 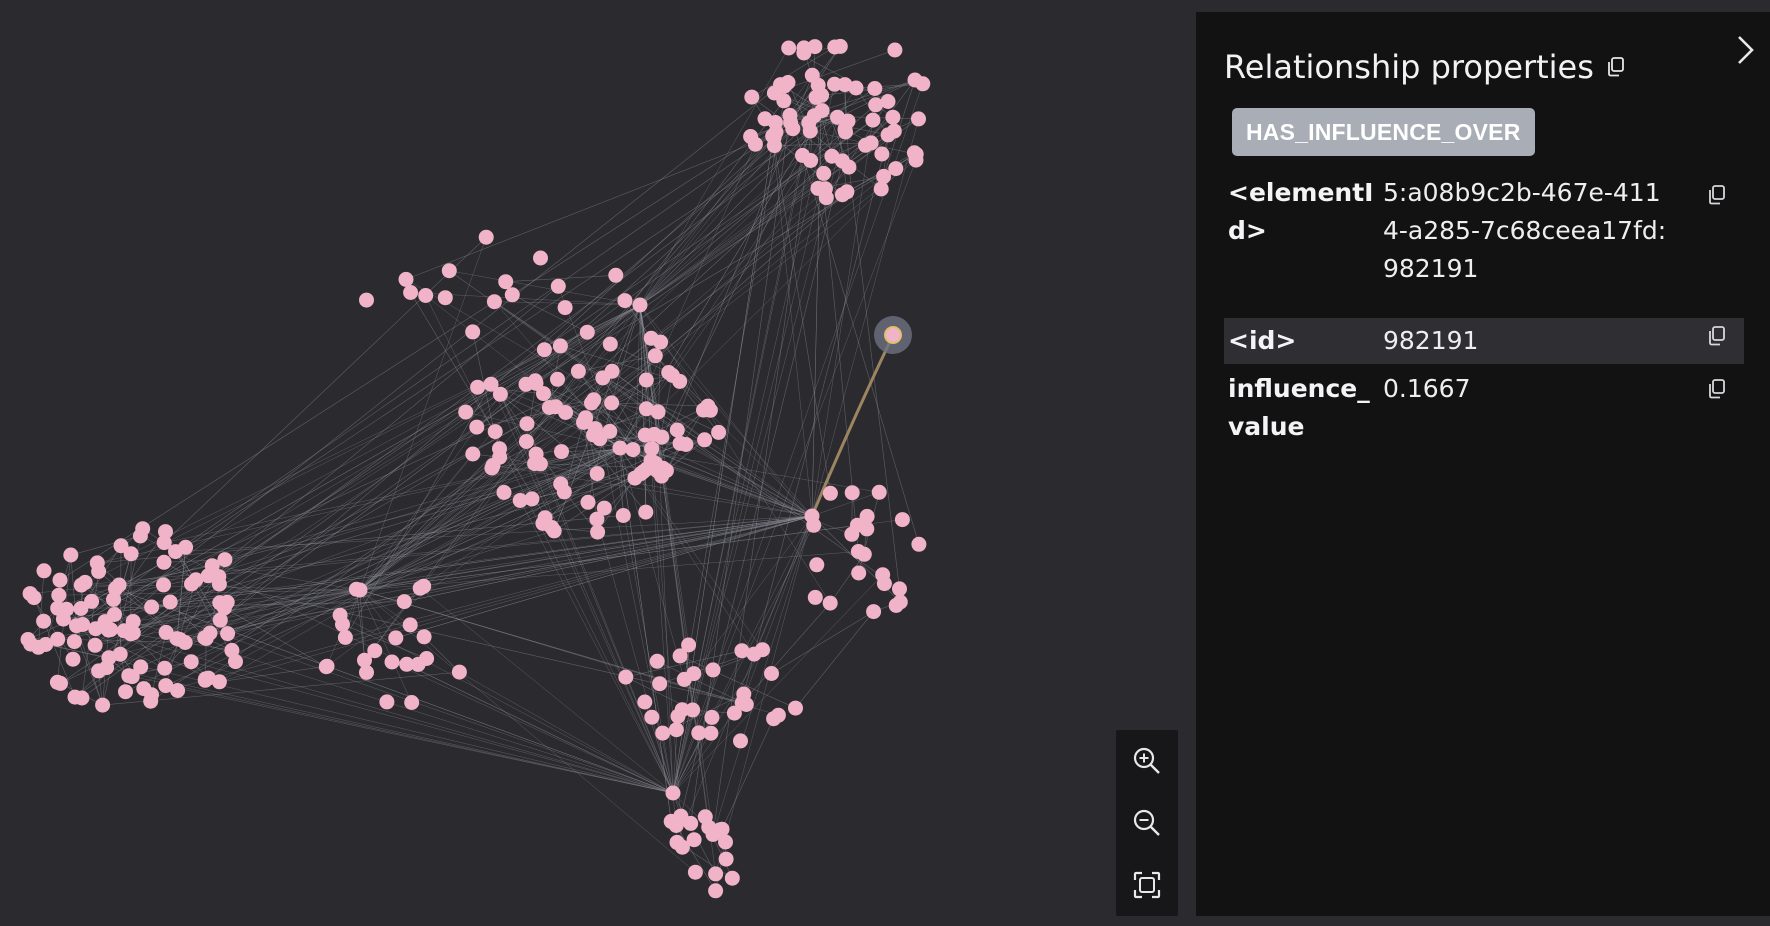 What do you see at coordinates (1147, 823) in the screenshot?
I see `zoom-out-button` at bounding box center [1147, 823].